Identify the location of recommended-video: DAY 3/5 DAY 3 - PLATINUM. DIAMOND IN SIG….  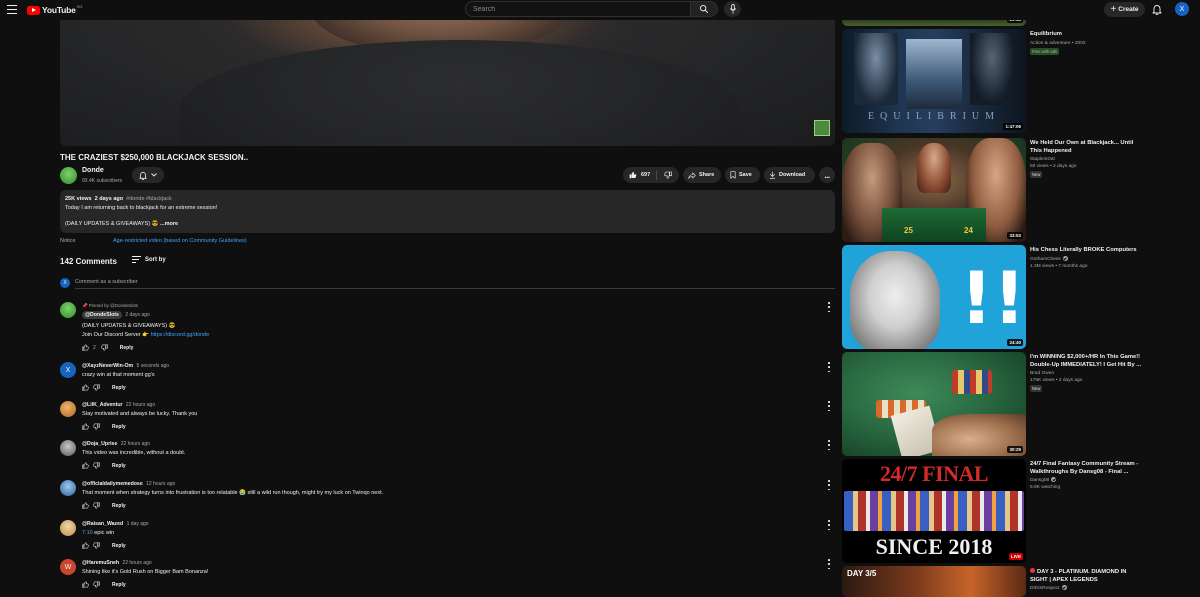
(1017, 581).